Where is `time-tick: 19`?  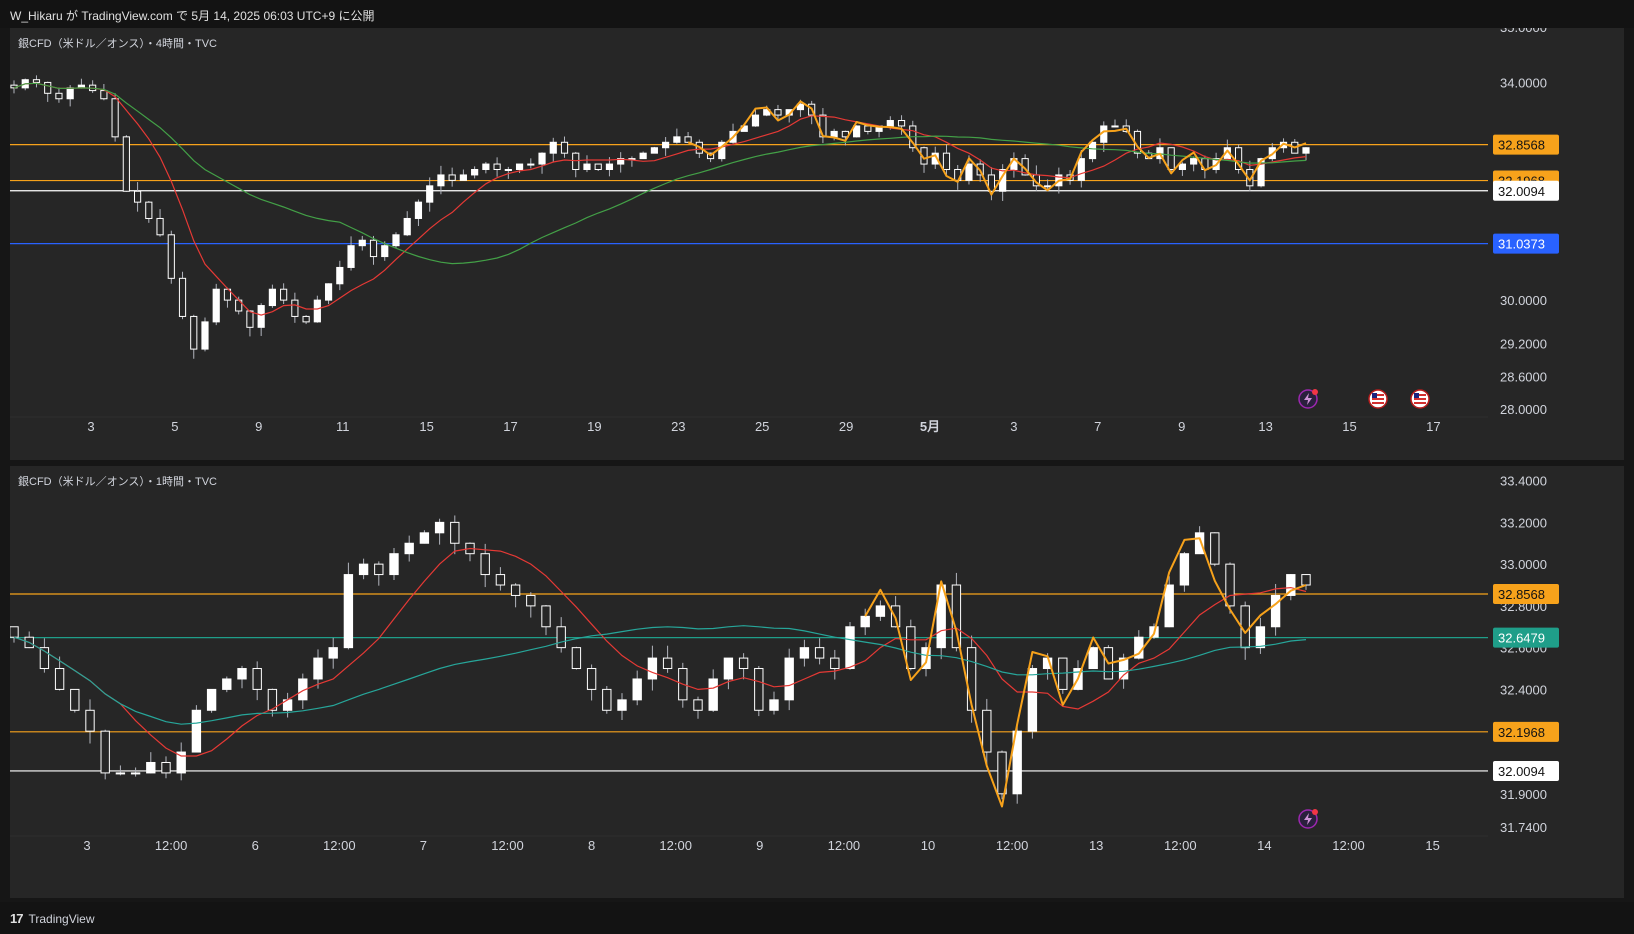
time-tick: 19 is located at coordinates (594, 426).